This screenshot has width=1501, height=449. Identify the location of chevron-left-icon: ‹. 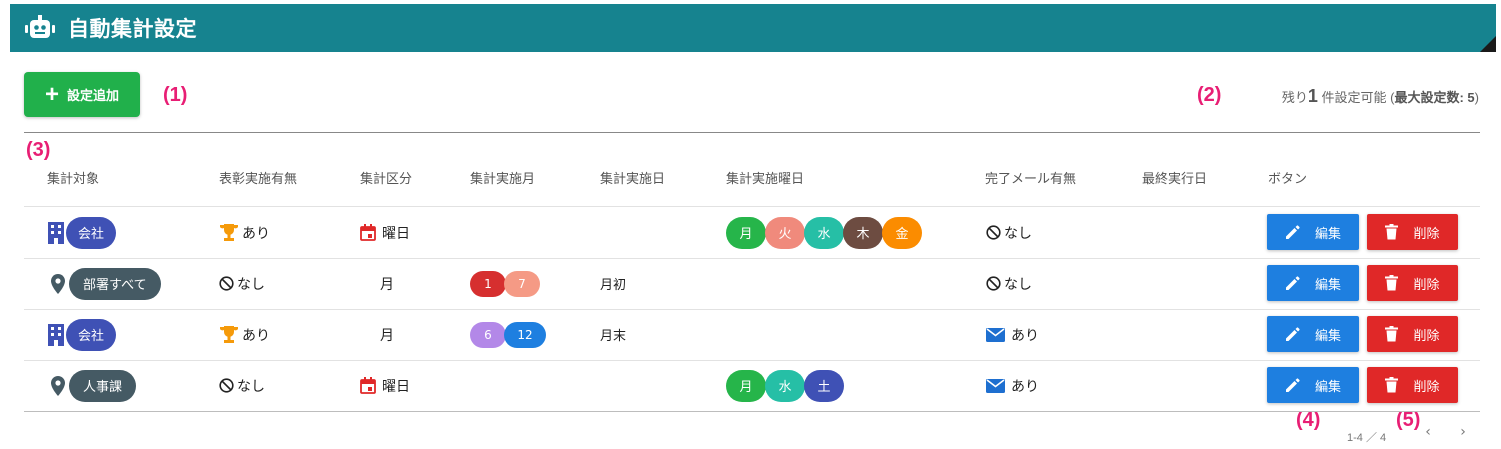
(1428, 432).